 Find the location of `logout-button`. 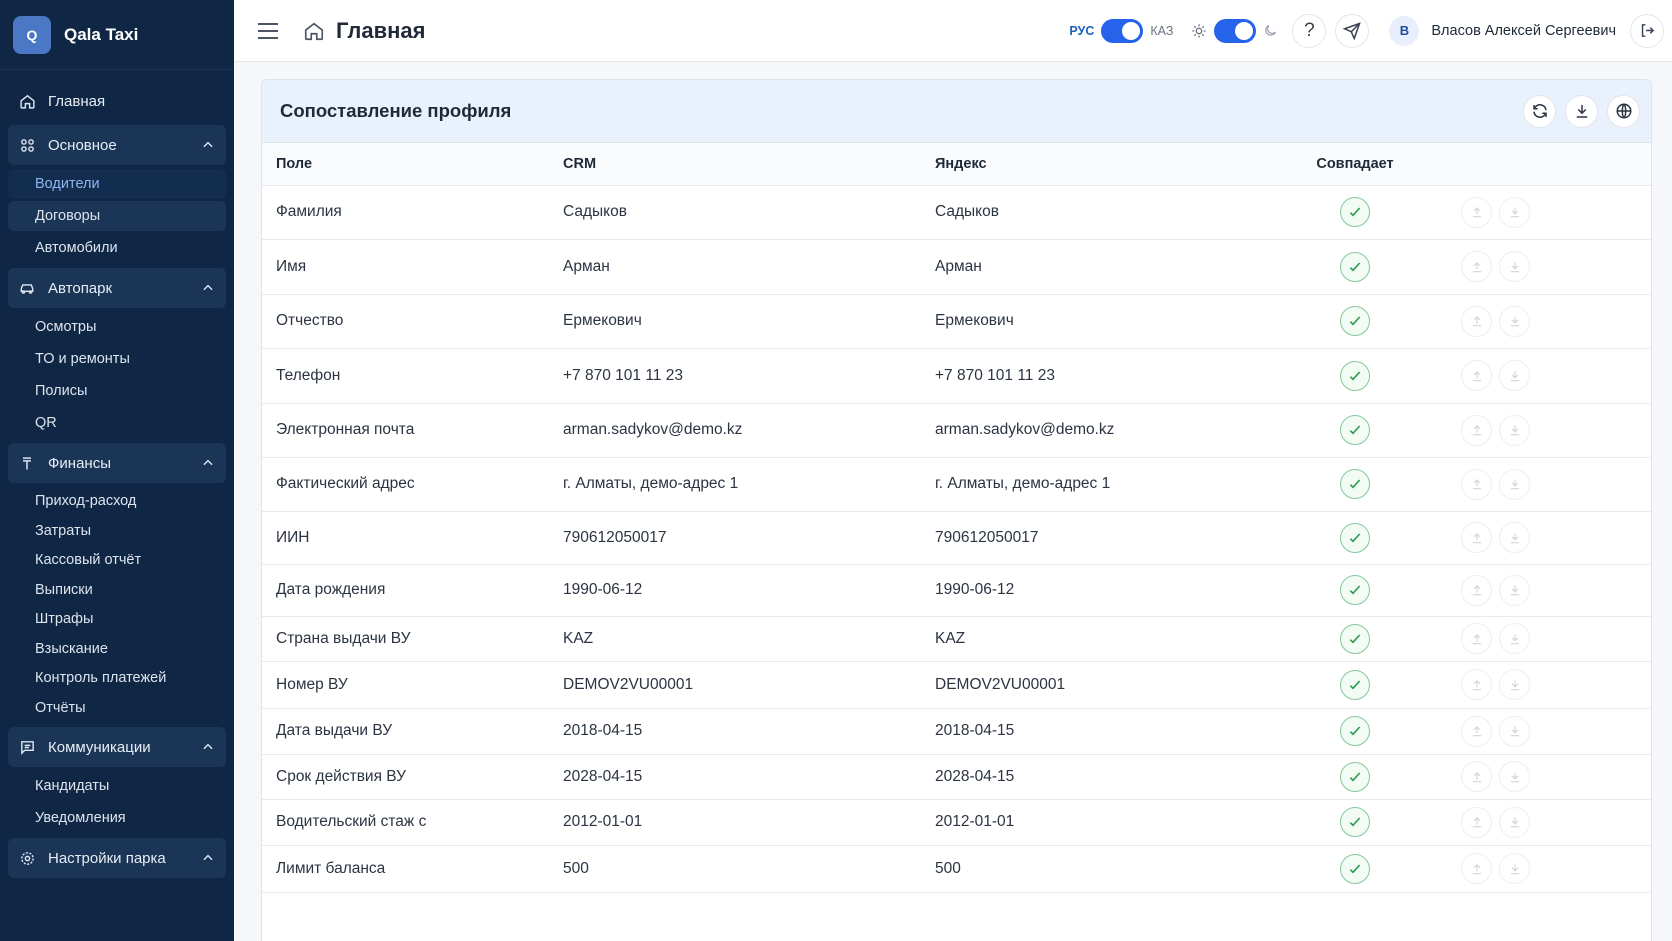

logout-button is located at coordinates (1647, 30).